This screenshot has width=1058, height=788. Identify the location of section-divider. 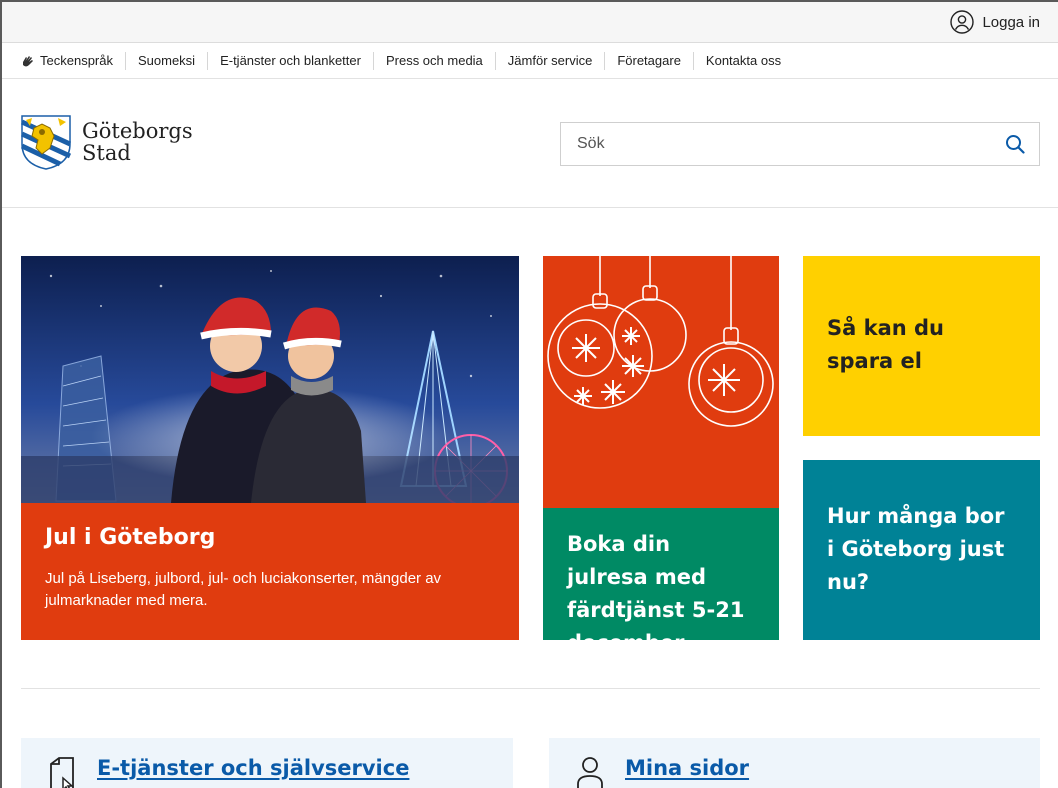
(530, 688).